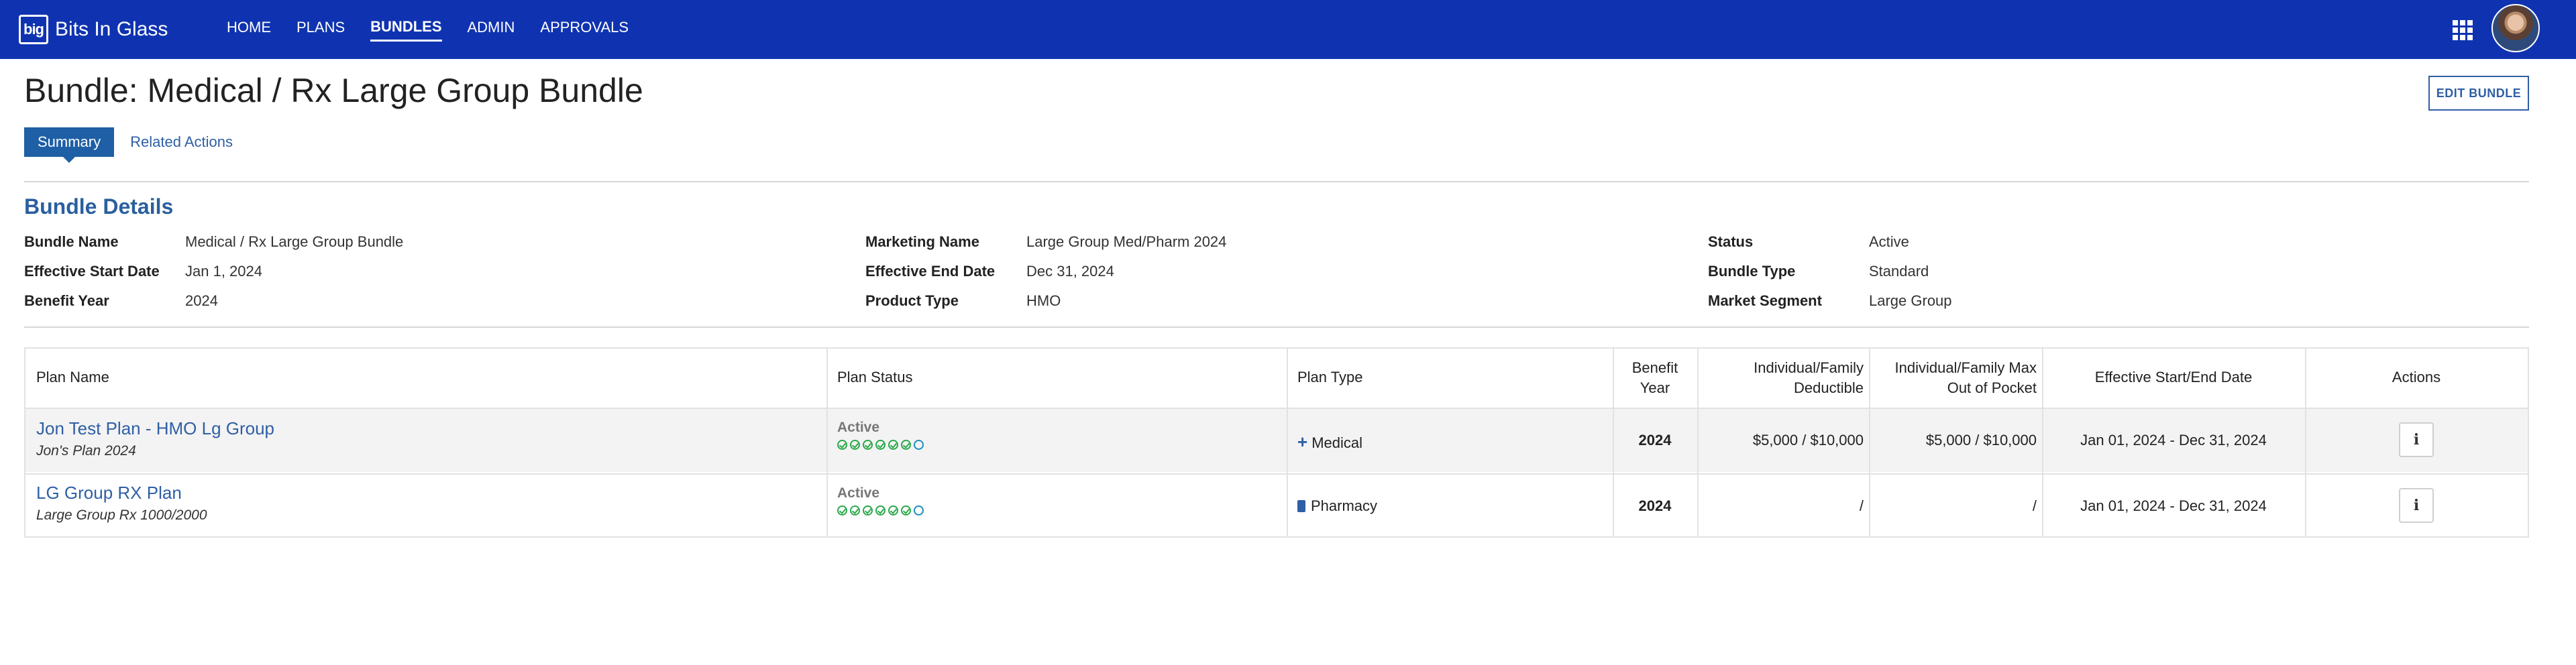 The image size is (2576, 665). Describe the element at coordinates (111, 29) in the screenshot. I see `brand-name: Bits In Glass` at that location.